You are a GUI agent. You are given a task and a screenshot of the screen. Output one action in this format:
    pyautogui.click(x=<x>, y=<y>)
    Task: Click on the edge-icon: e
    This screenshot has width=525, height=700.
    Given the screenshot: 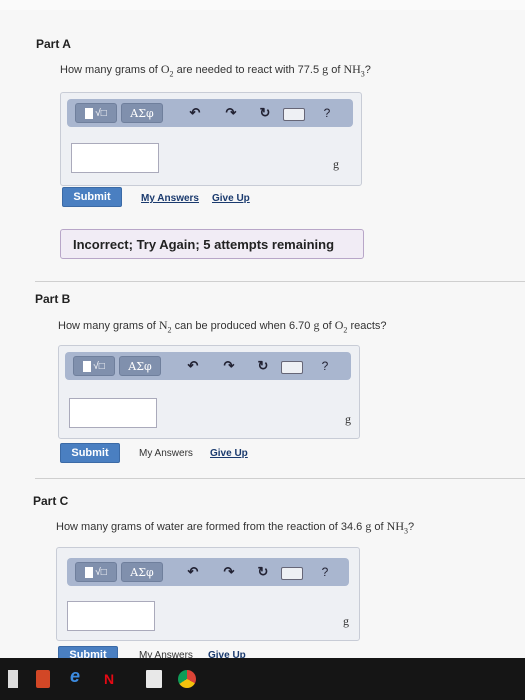 What is the action you would take?
    pyautogui.click(x=75, y=676)
    